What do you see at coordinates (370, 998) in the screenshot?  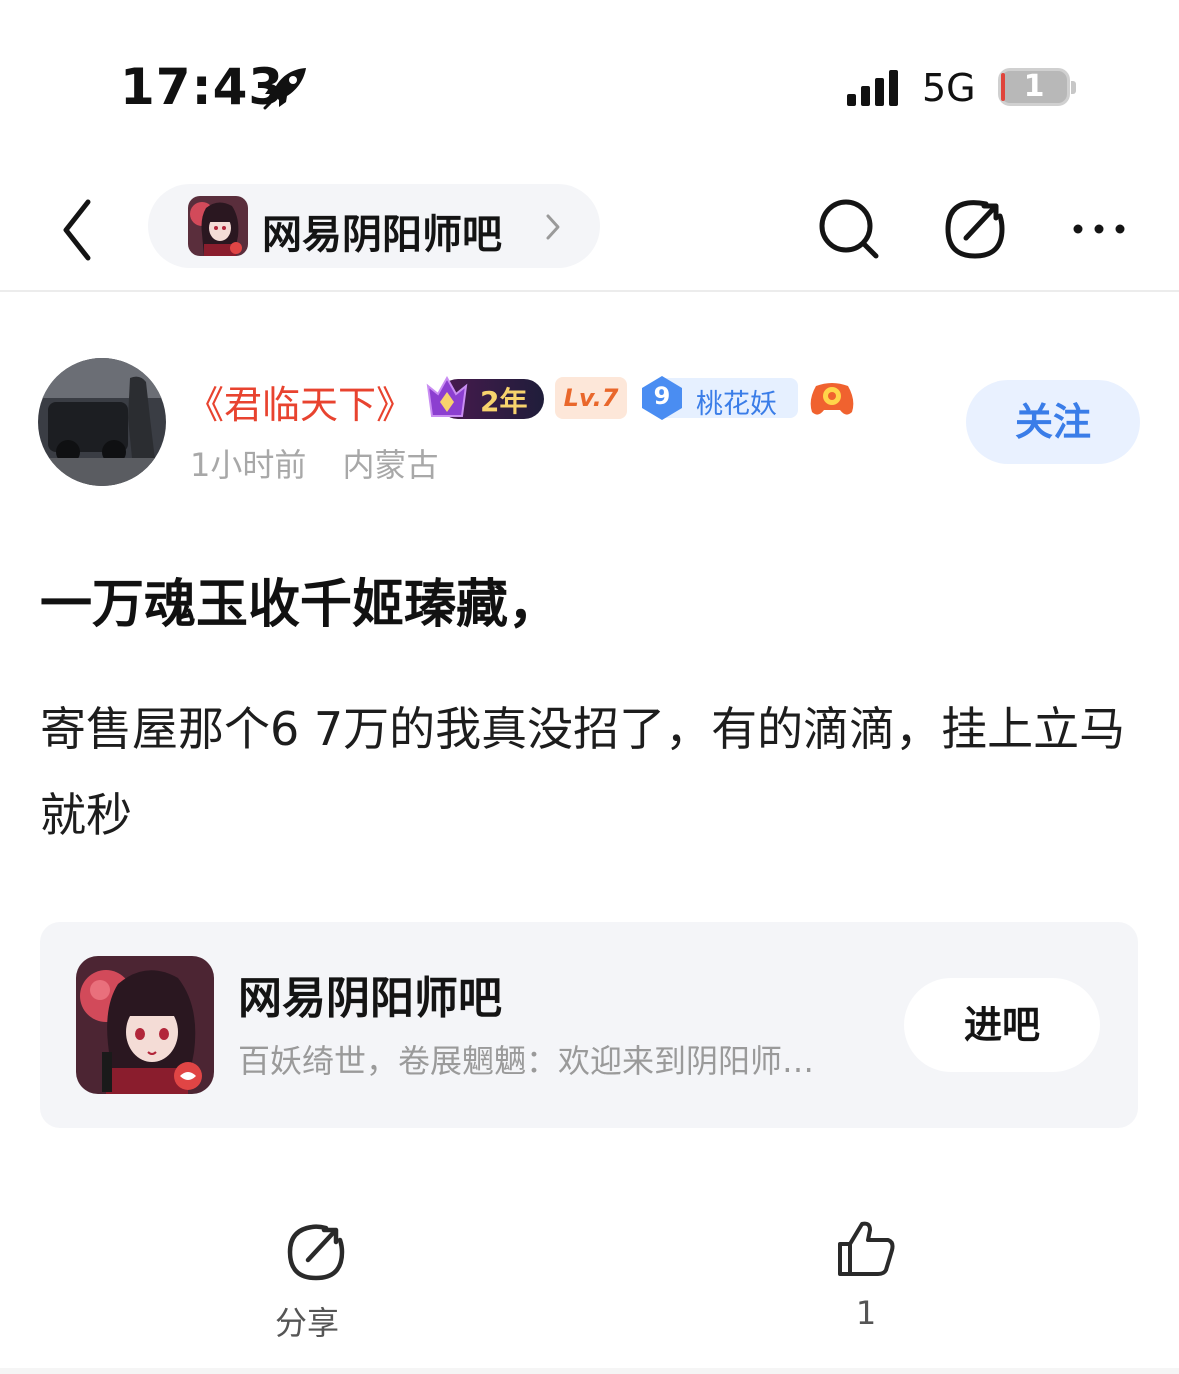 I see `forum-card-name: 网易阴阳师吧` at bounding box center [370, 998].